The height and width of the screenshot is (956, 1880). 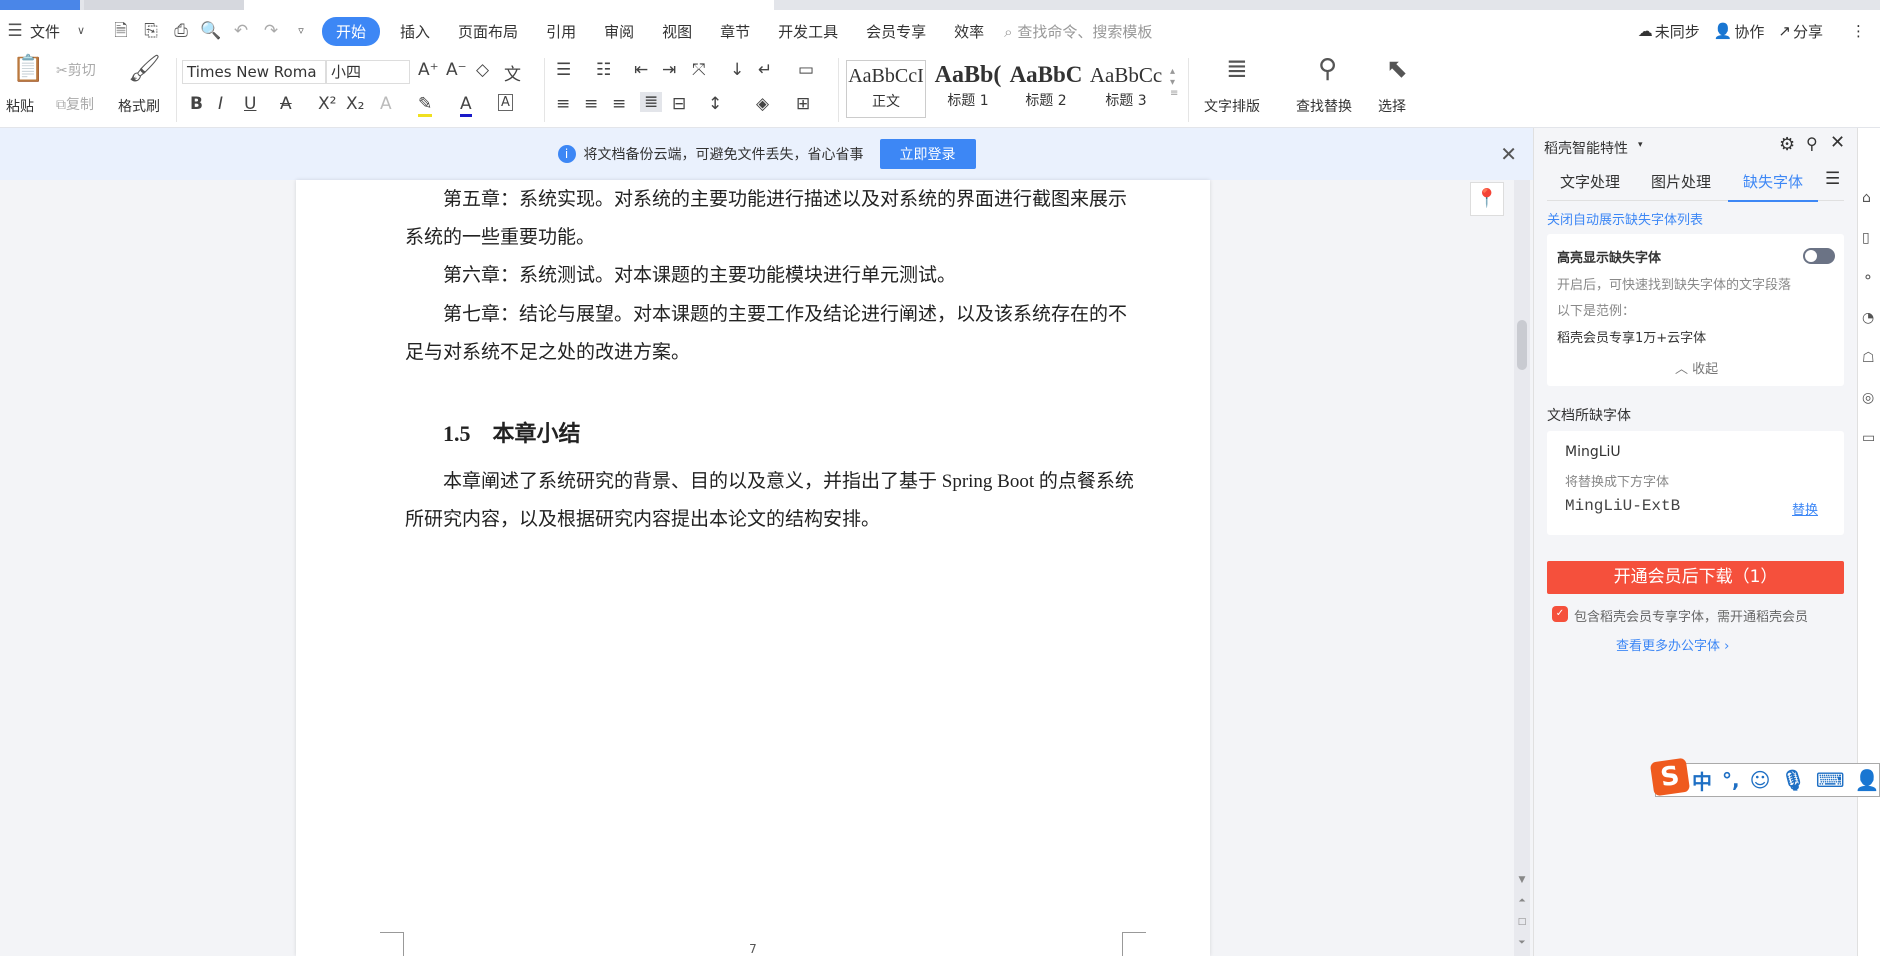 I want to click on text-effect-icon: A, so click(x=386, y=104).